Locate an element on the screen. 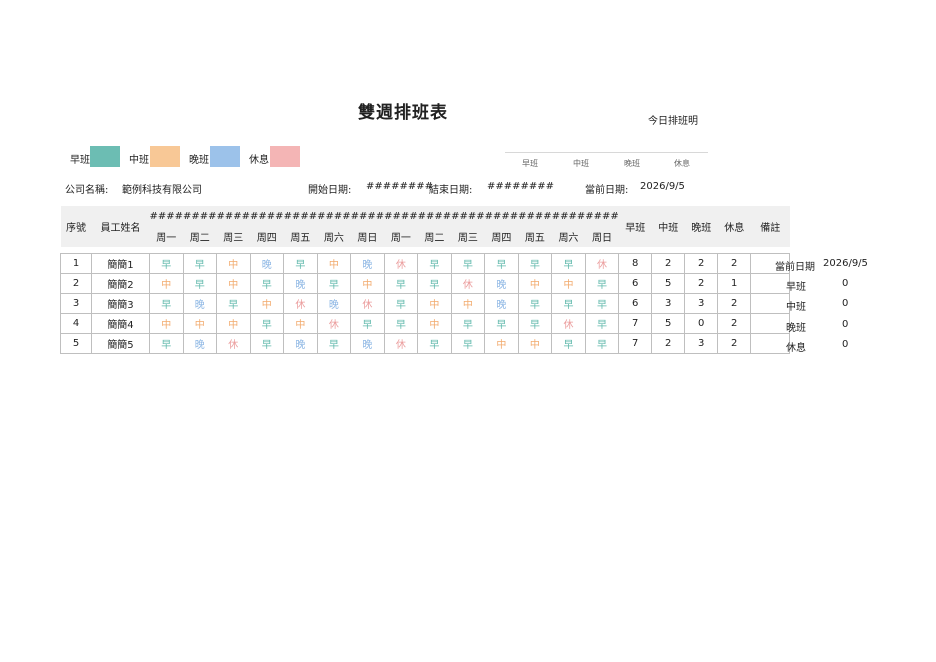  employee-name: 簡簡2 is located at coordinates (120, 283).